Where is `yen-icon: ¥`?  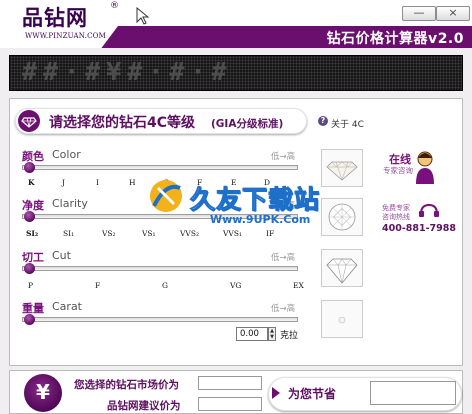
yen-icon: ¥ is located at coordinates (43, 392).